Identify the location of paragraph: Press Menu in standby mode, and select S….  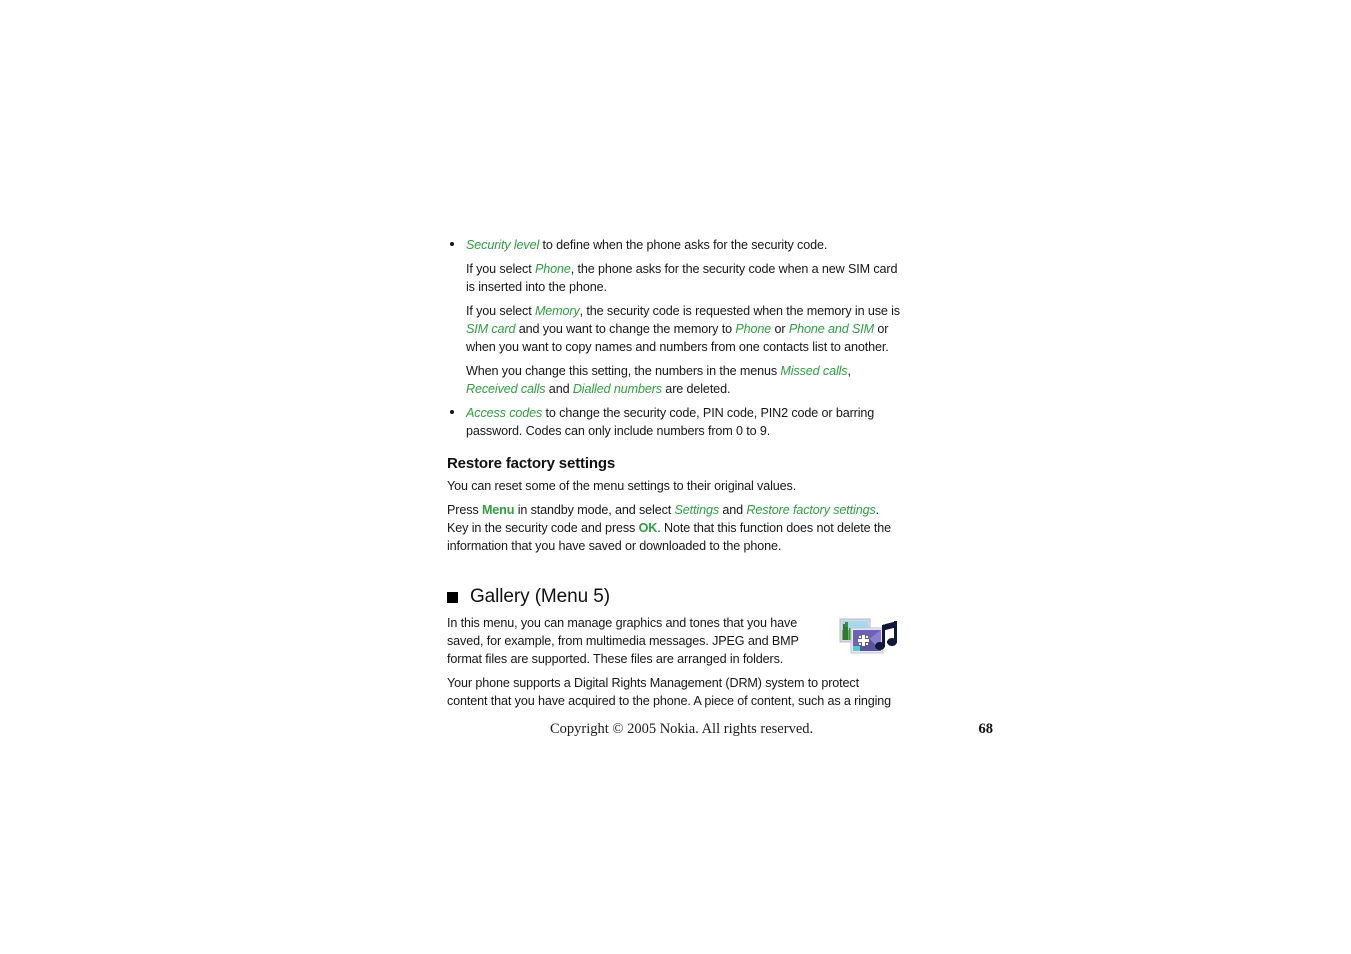
(673, 528).